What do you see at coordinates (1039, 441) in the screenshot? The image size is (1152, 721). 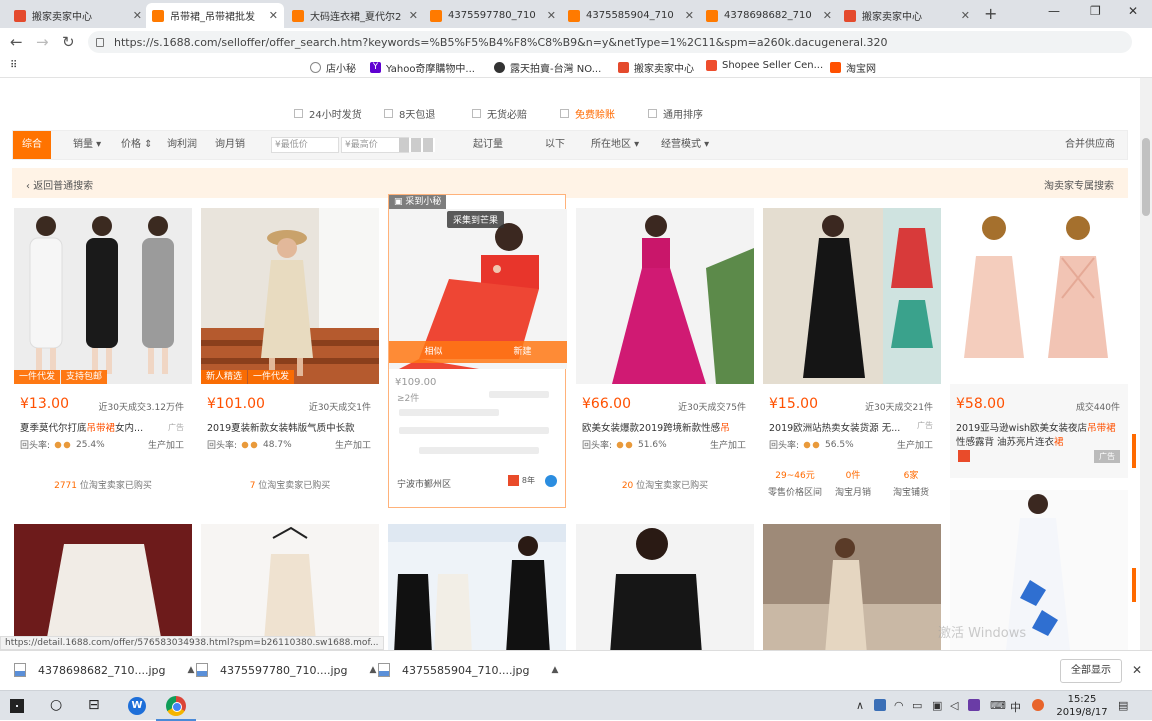 I see `product-title-line2: 性感露背 油苏亮片连衣裙` at bounding box center [1039, 441].